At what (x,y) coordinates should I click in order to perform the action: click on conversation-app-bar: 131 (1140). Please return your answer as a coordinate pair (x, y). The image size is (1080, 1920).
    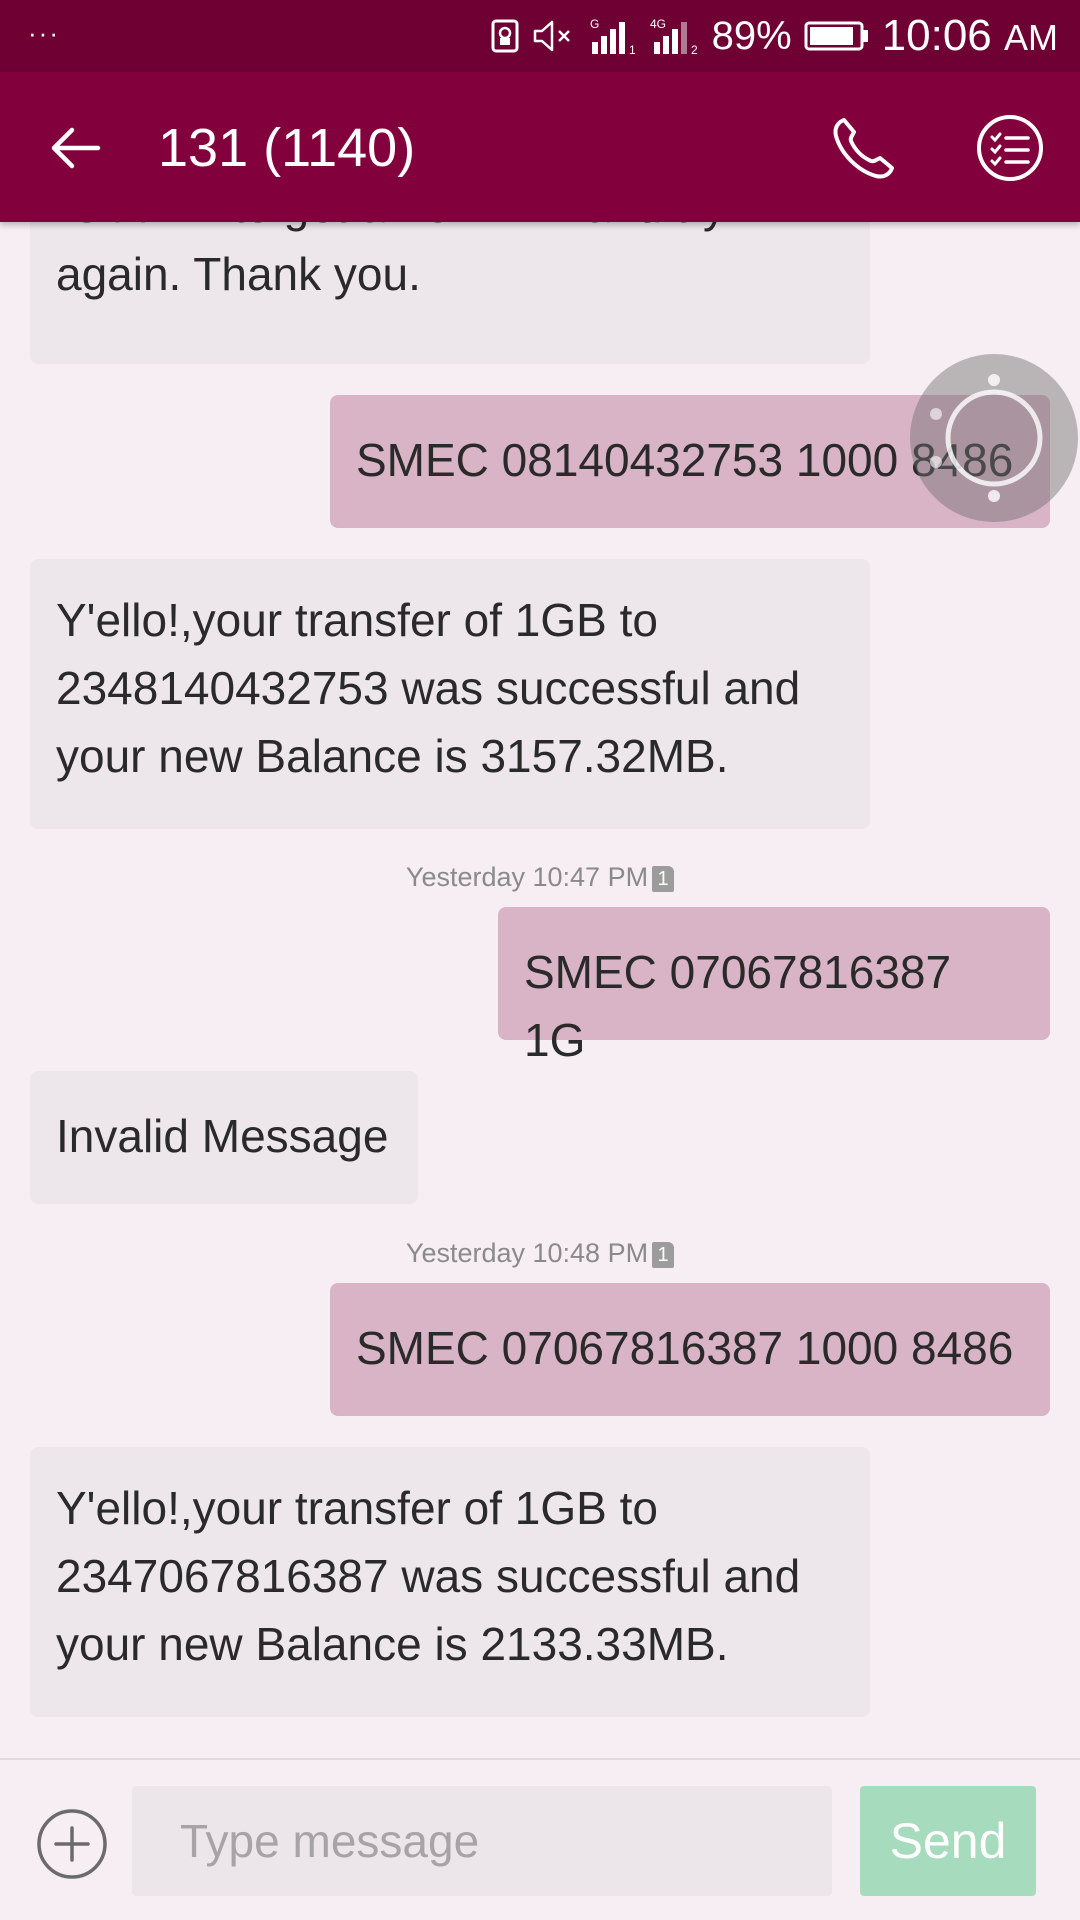
    Looking at the image, I should click on (540, 147).